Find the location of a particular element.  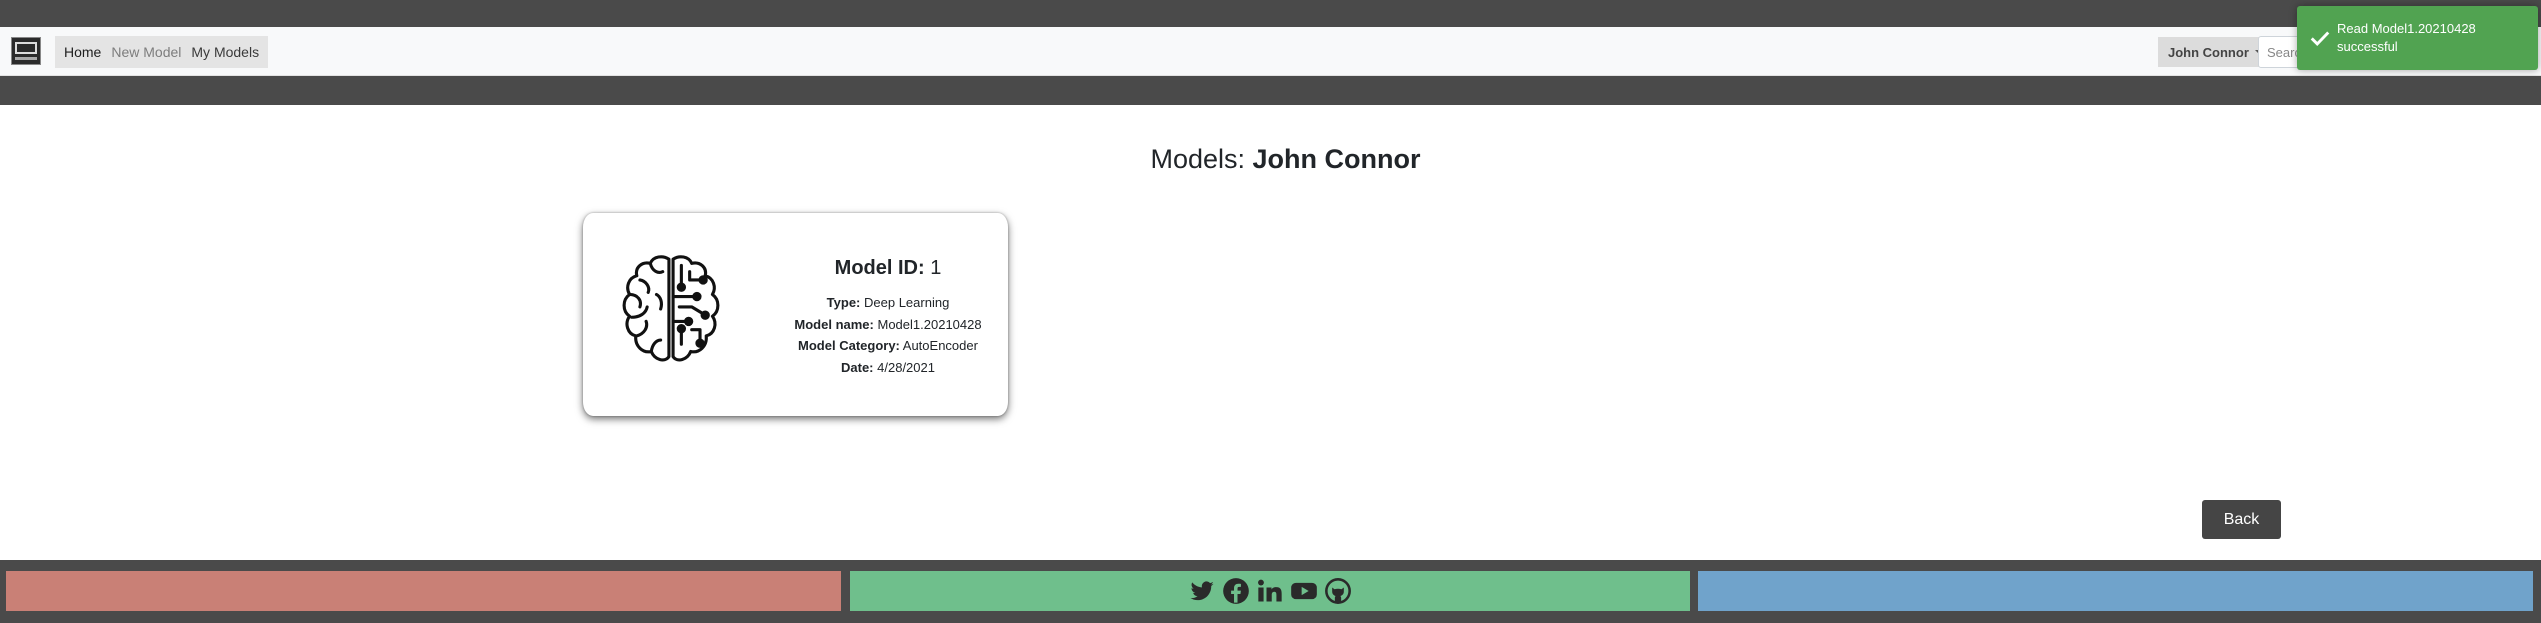

toast-notification: Read Model1.20210428 successful is located at coordinates (2417, 38).